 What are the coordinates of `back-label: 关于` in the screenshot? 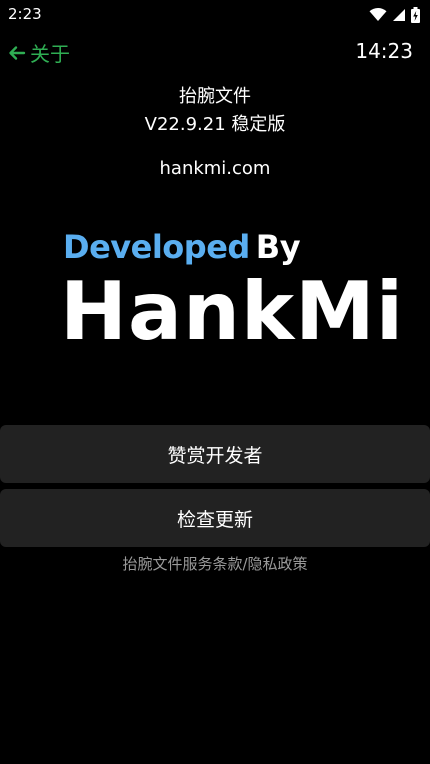 It's located at (50, 54).